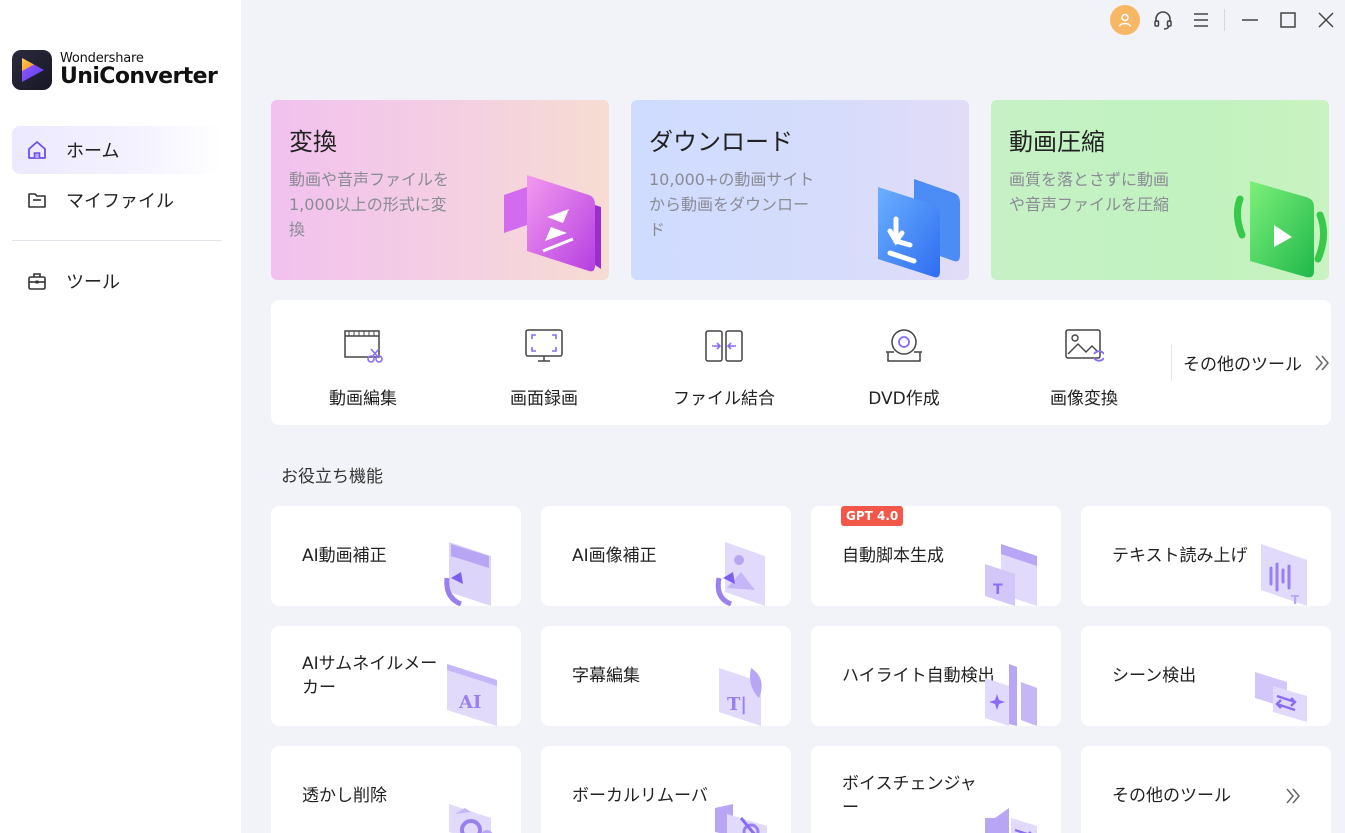  What do you see at coordinates (1280, 229) in the screenshot?
I see `compress-icon` at bounding box center [1280, 229].